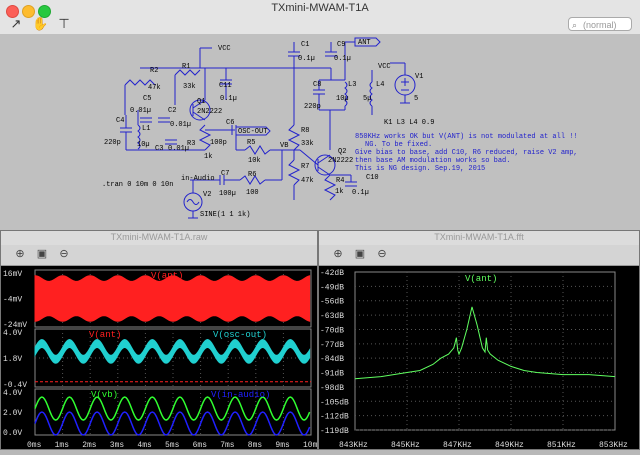  I want to click on fft-y-tick-label: -98dB, so click(332, 388).